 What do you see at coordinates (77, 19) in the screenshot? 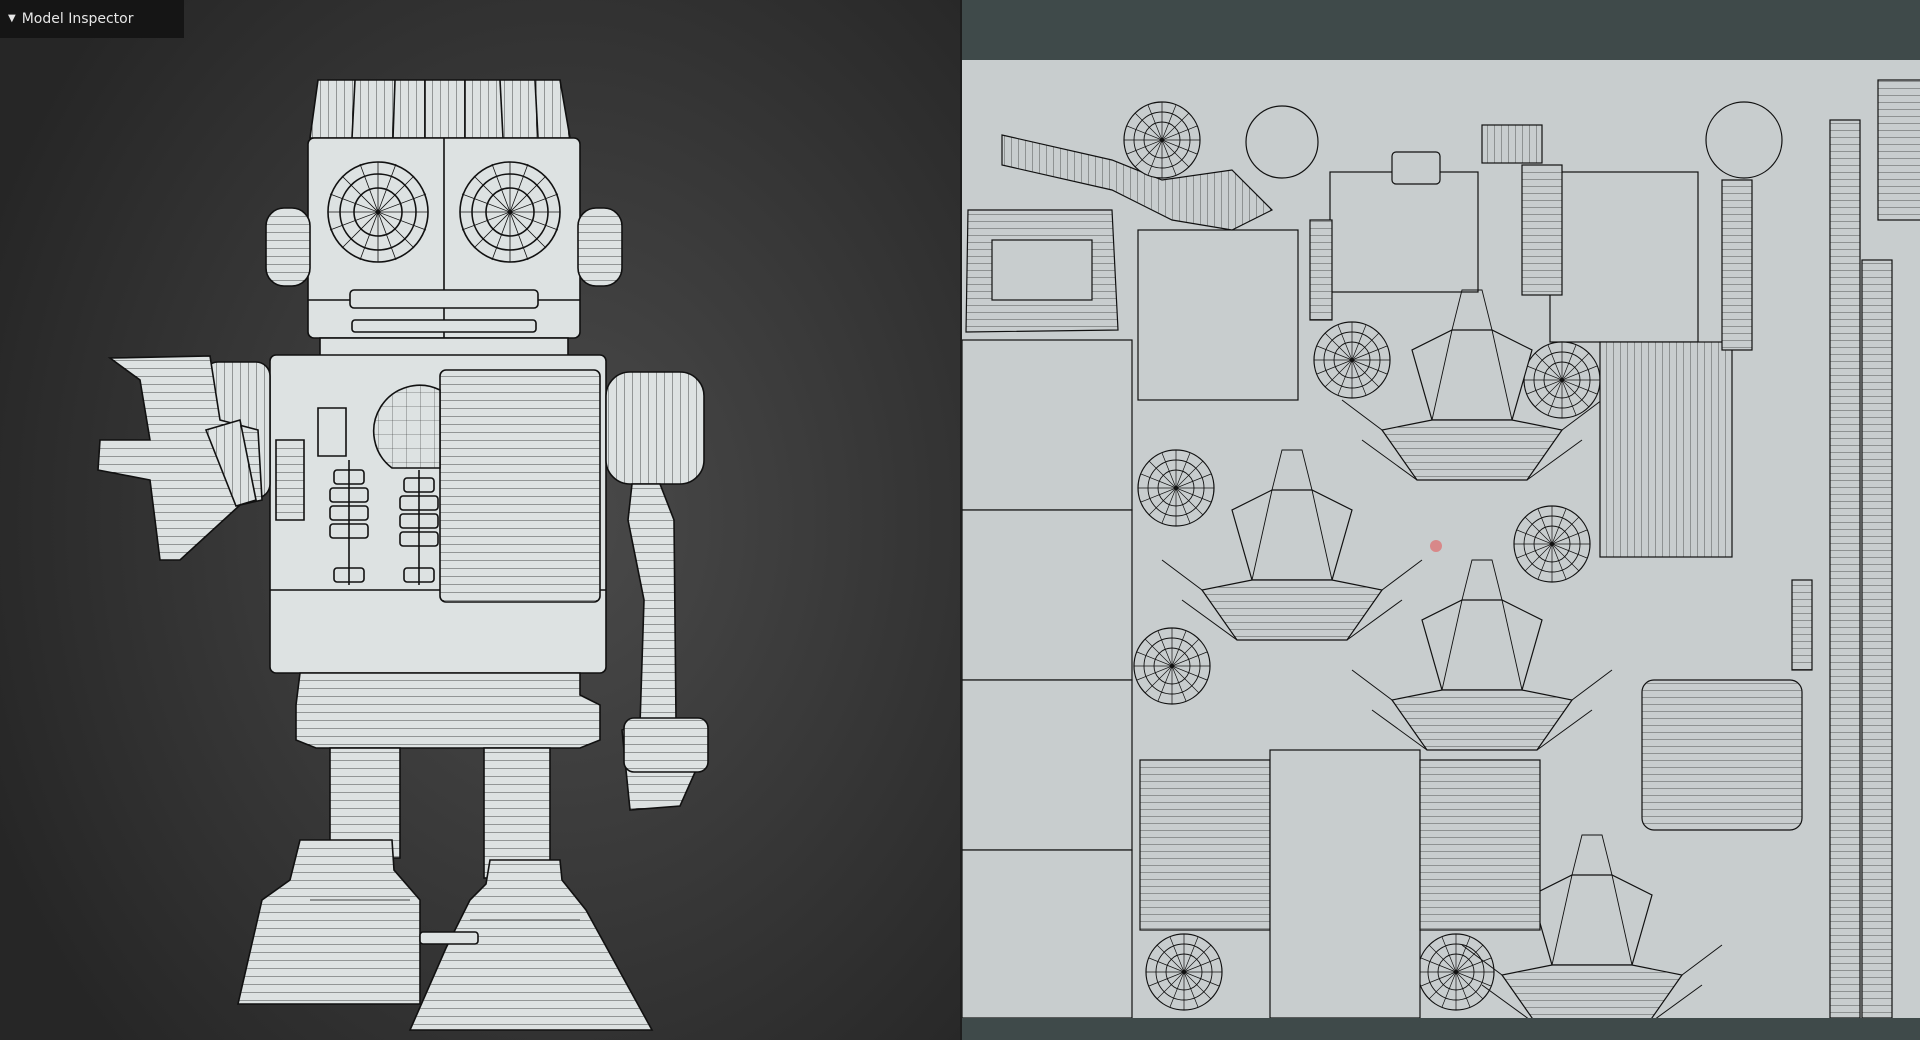
I see `panel-title: Model Inspector` at bounding box center [77, 19].